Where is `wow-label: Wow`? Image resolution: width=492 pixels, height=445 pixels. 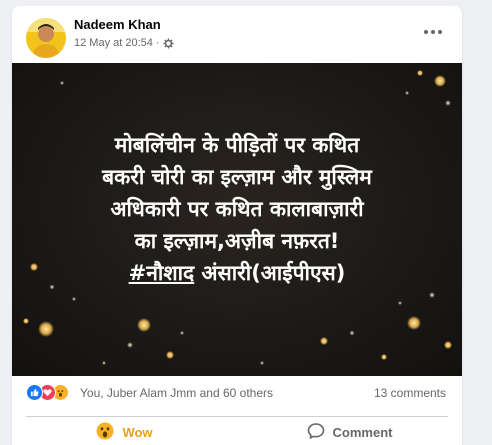
wow-label: Wow is located at coordinates (137, 432).